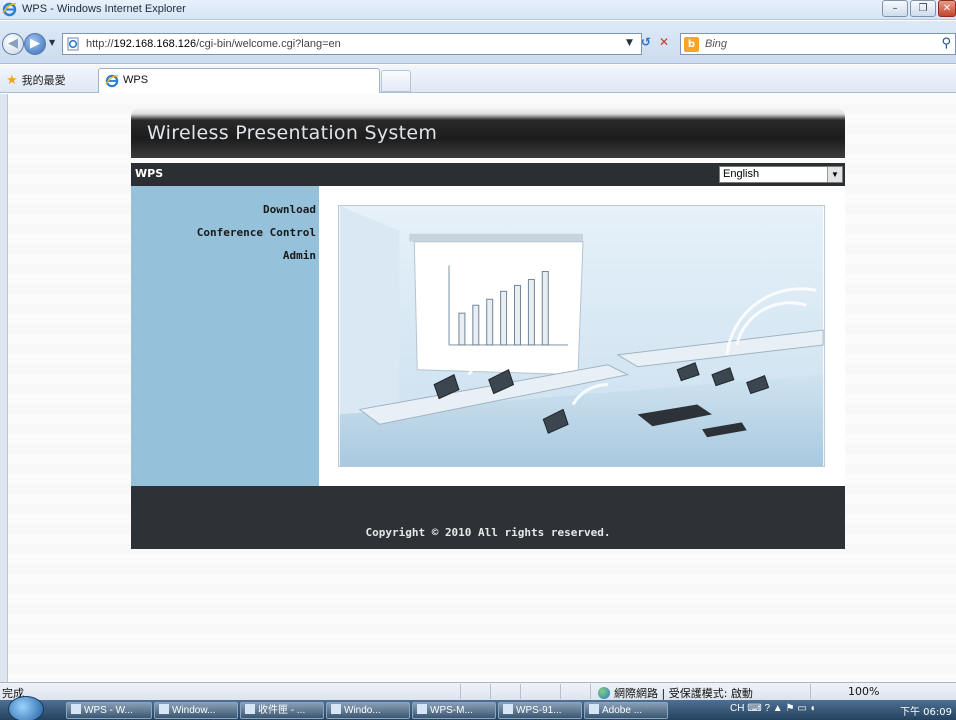 Image resolution: width=956 pixels, height=720 pixels. What do you see at coordinates (256, 232) in the screenshot?
I see `menu-item-conference-control: Conference Control` at bounding box center [256, 232].